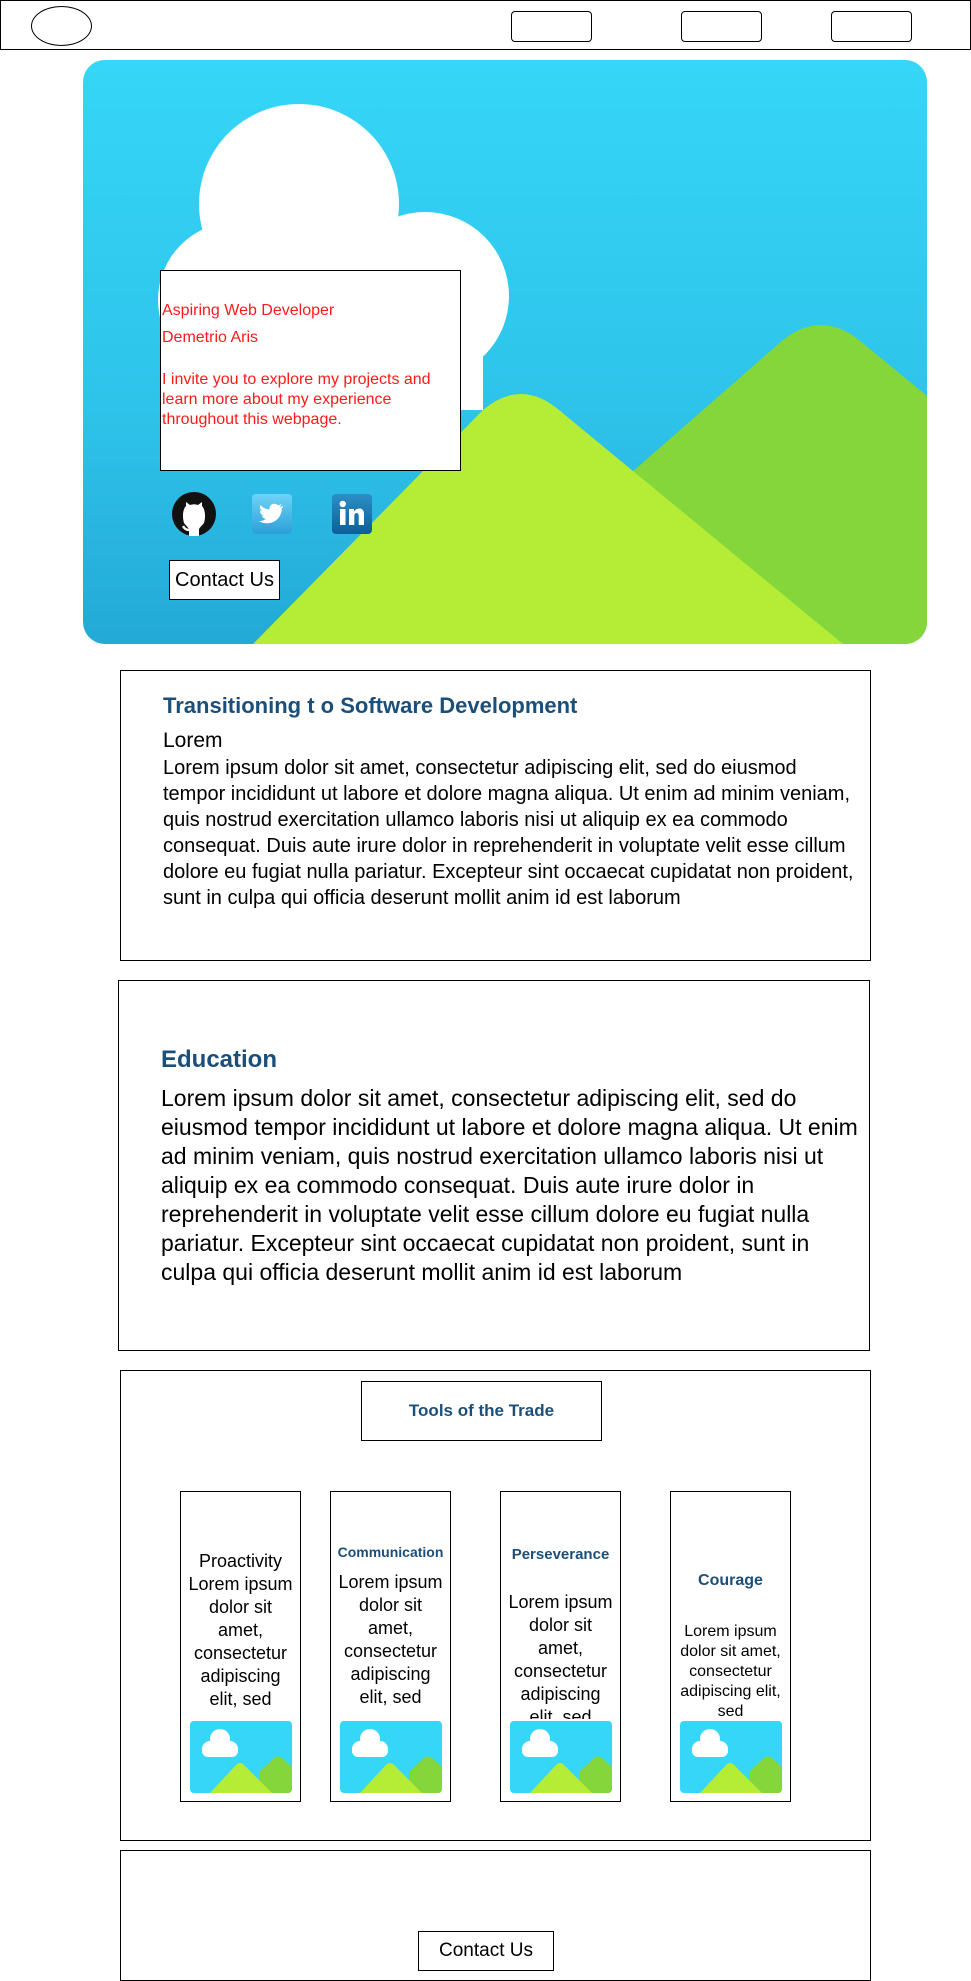  I want to click on footer-contact-button: Contact Us, so click(486, 1951).